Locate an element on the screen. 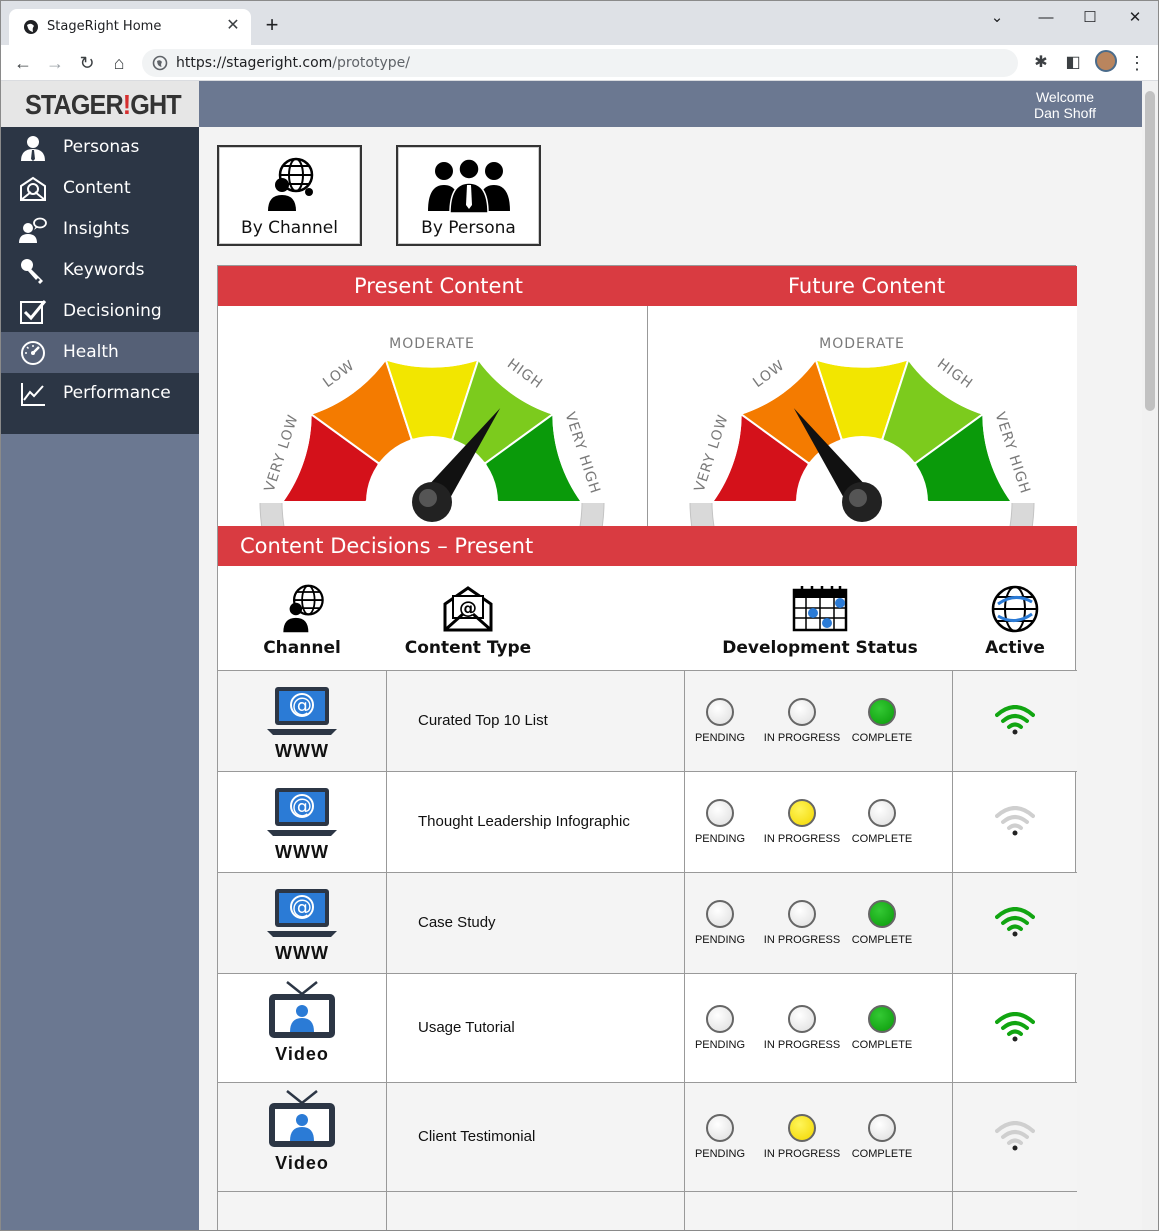 The width and height of the screenshot is (1159, 1231). sidebar-item-performance: Performance is located at coordinates (100, 393).